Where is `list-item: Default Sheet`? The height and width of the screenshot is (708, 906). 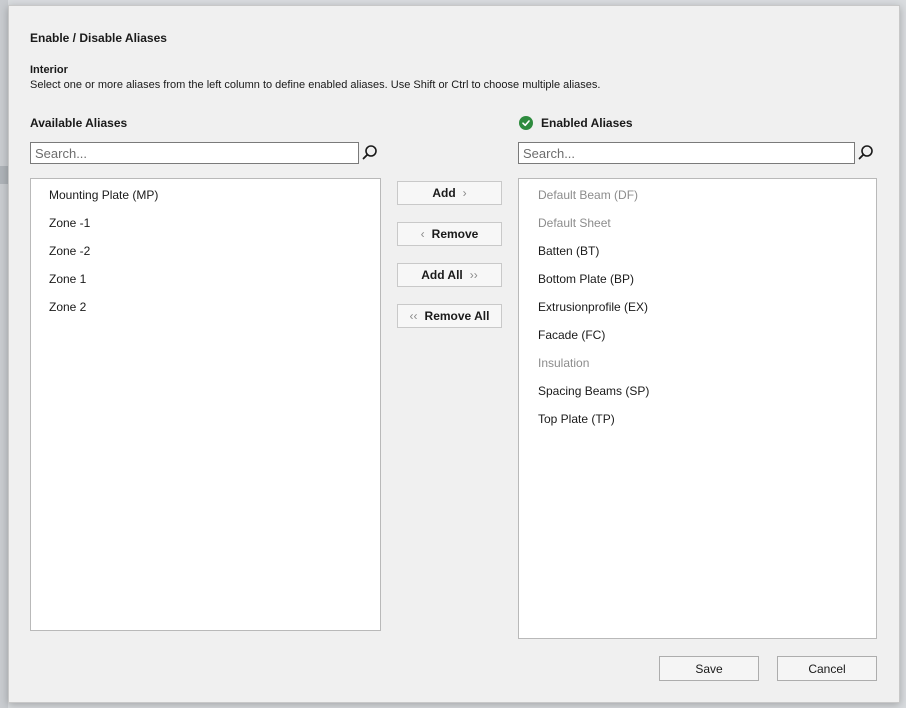 list-item: Default Sheet is located at coordinates (697, 227).